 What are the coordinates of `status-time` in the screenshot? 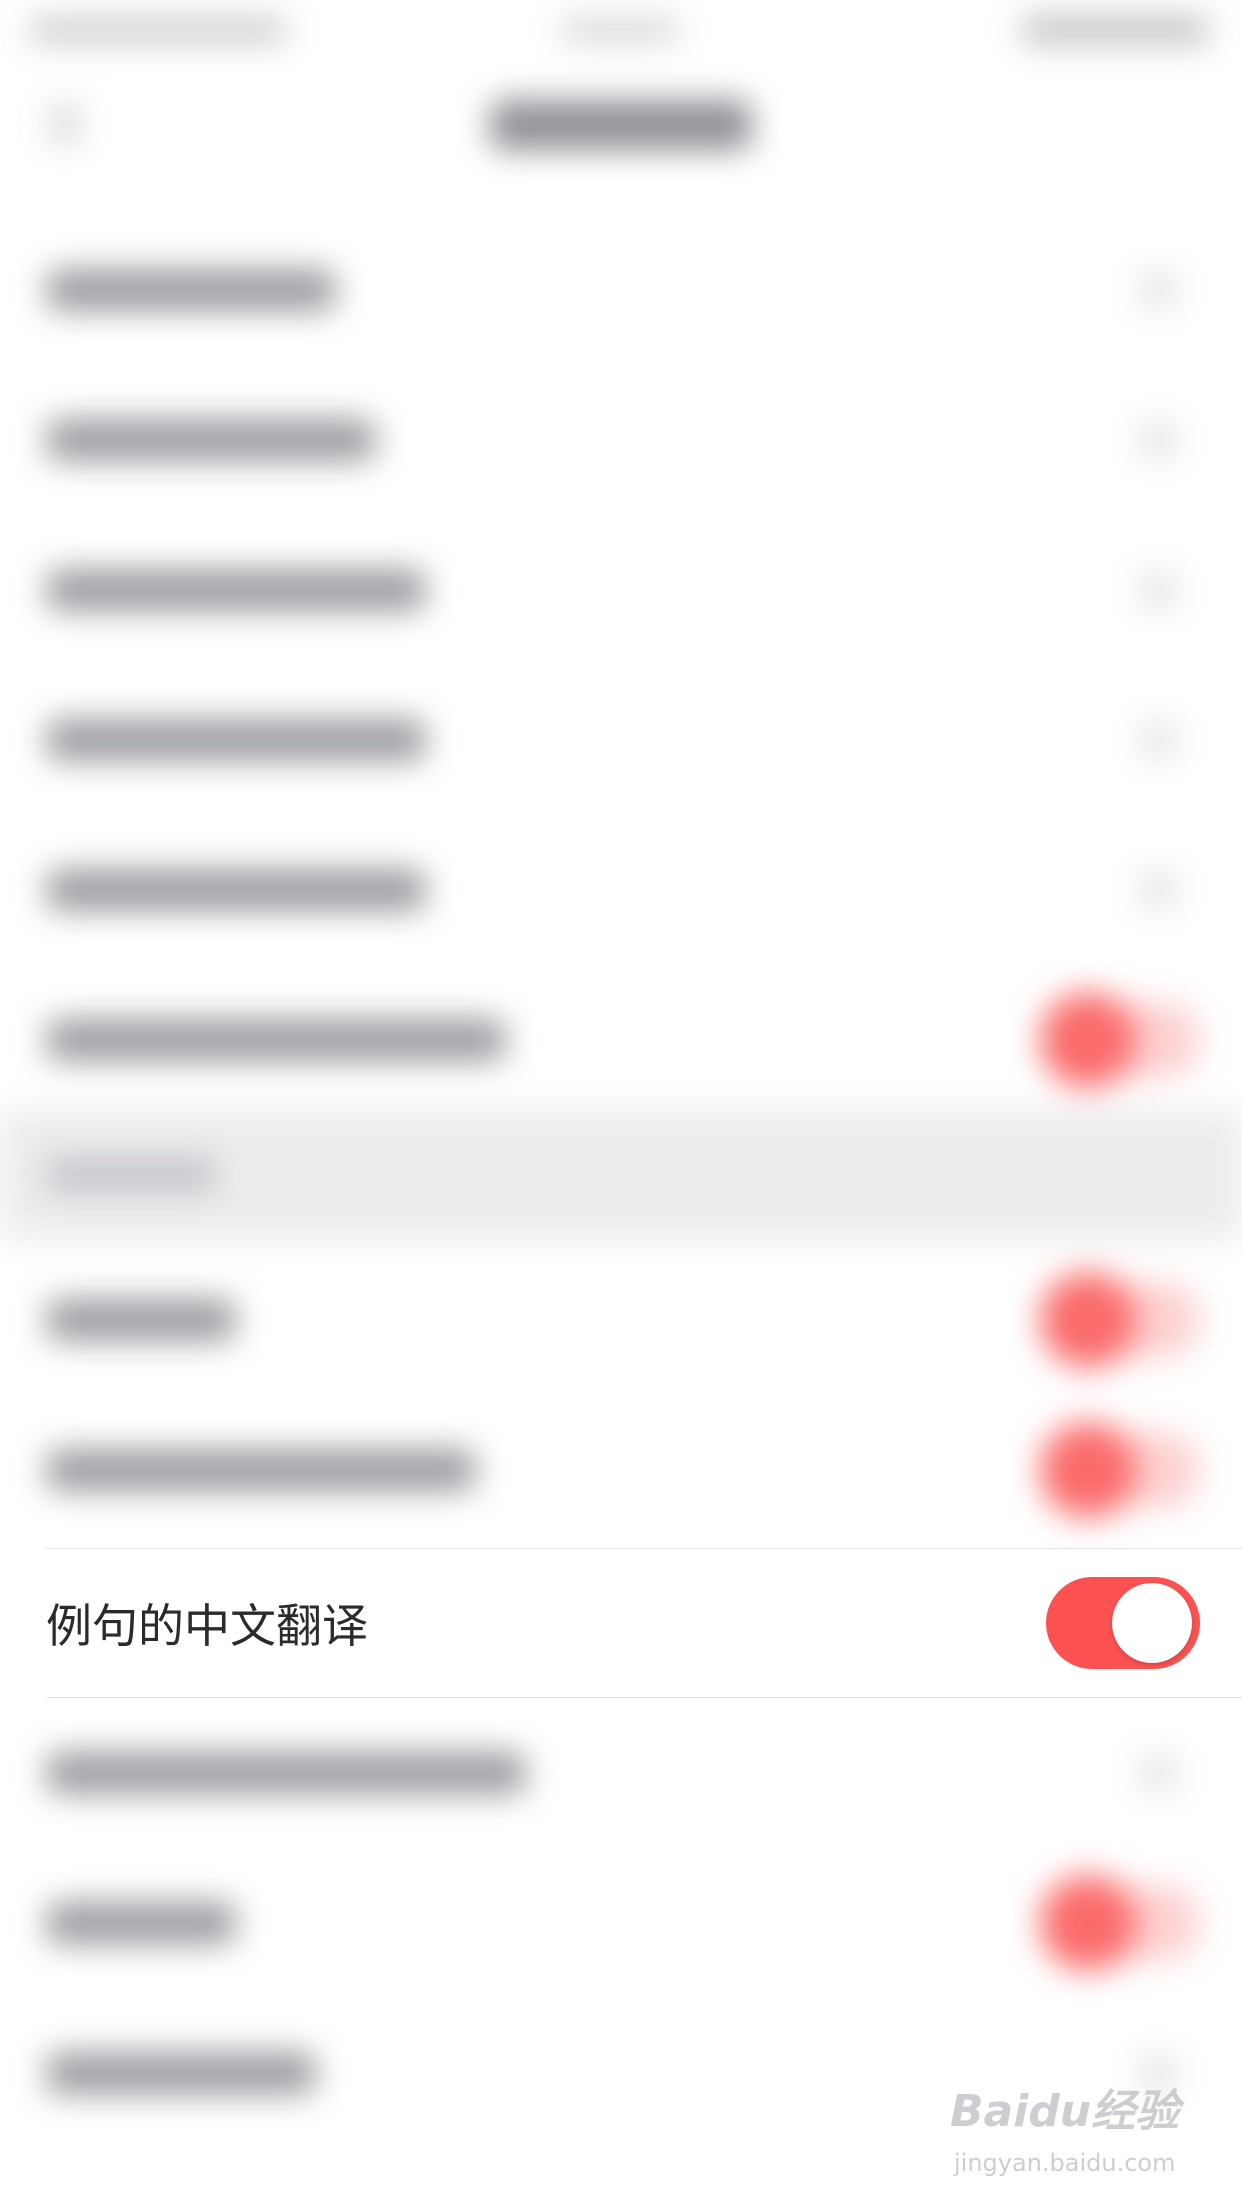 It's located at (620, 30).